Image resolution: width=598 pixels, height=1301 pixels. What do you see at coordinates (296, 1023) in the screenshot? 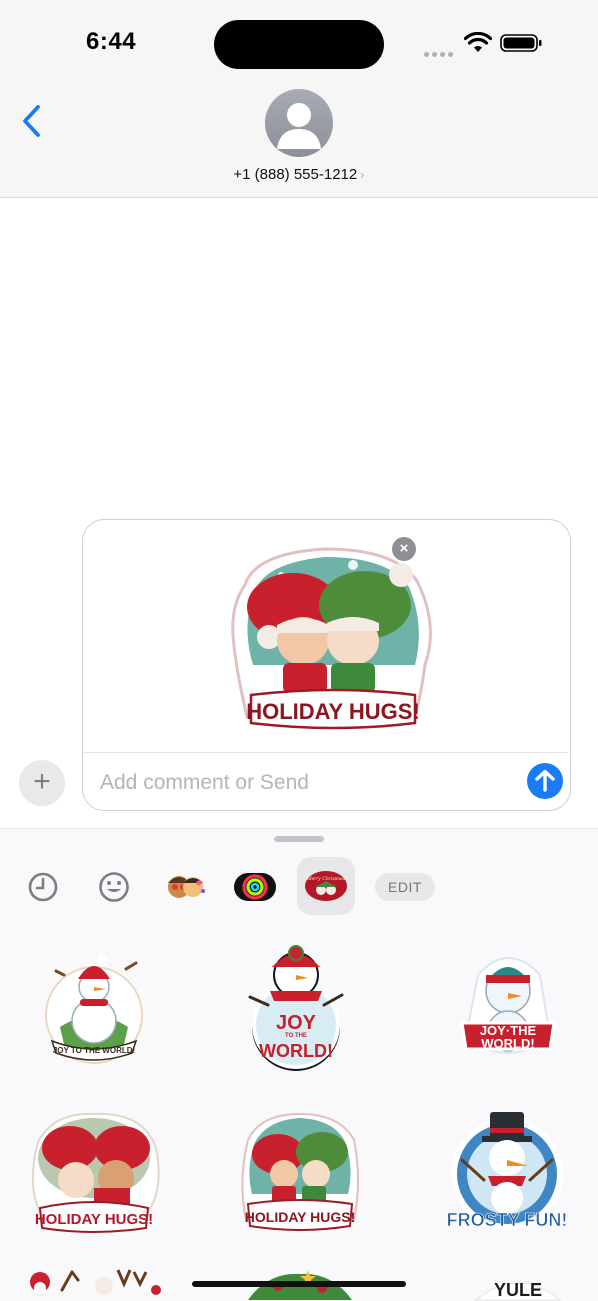
I see `svg-text: JOY` at bounding box center [296, 1023].